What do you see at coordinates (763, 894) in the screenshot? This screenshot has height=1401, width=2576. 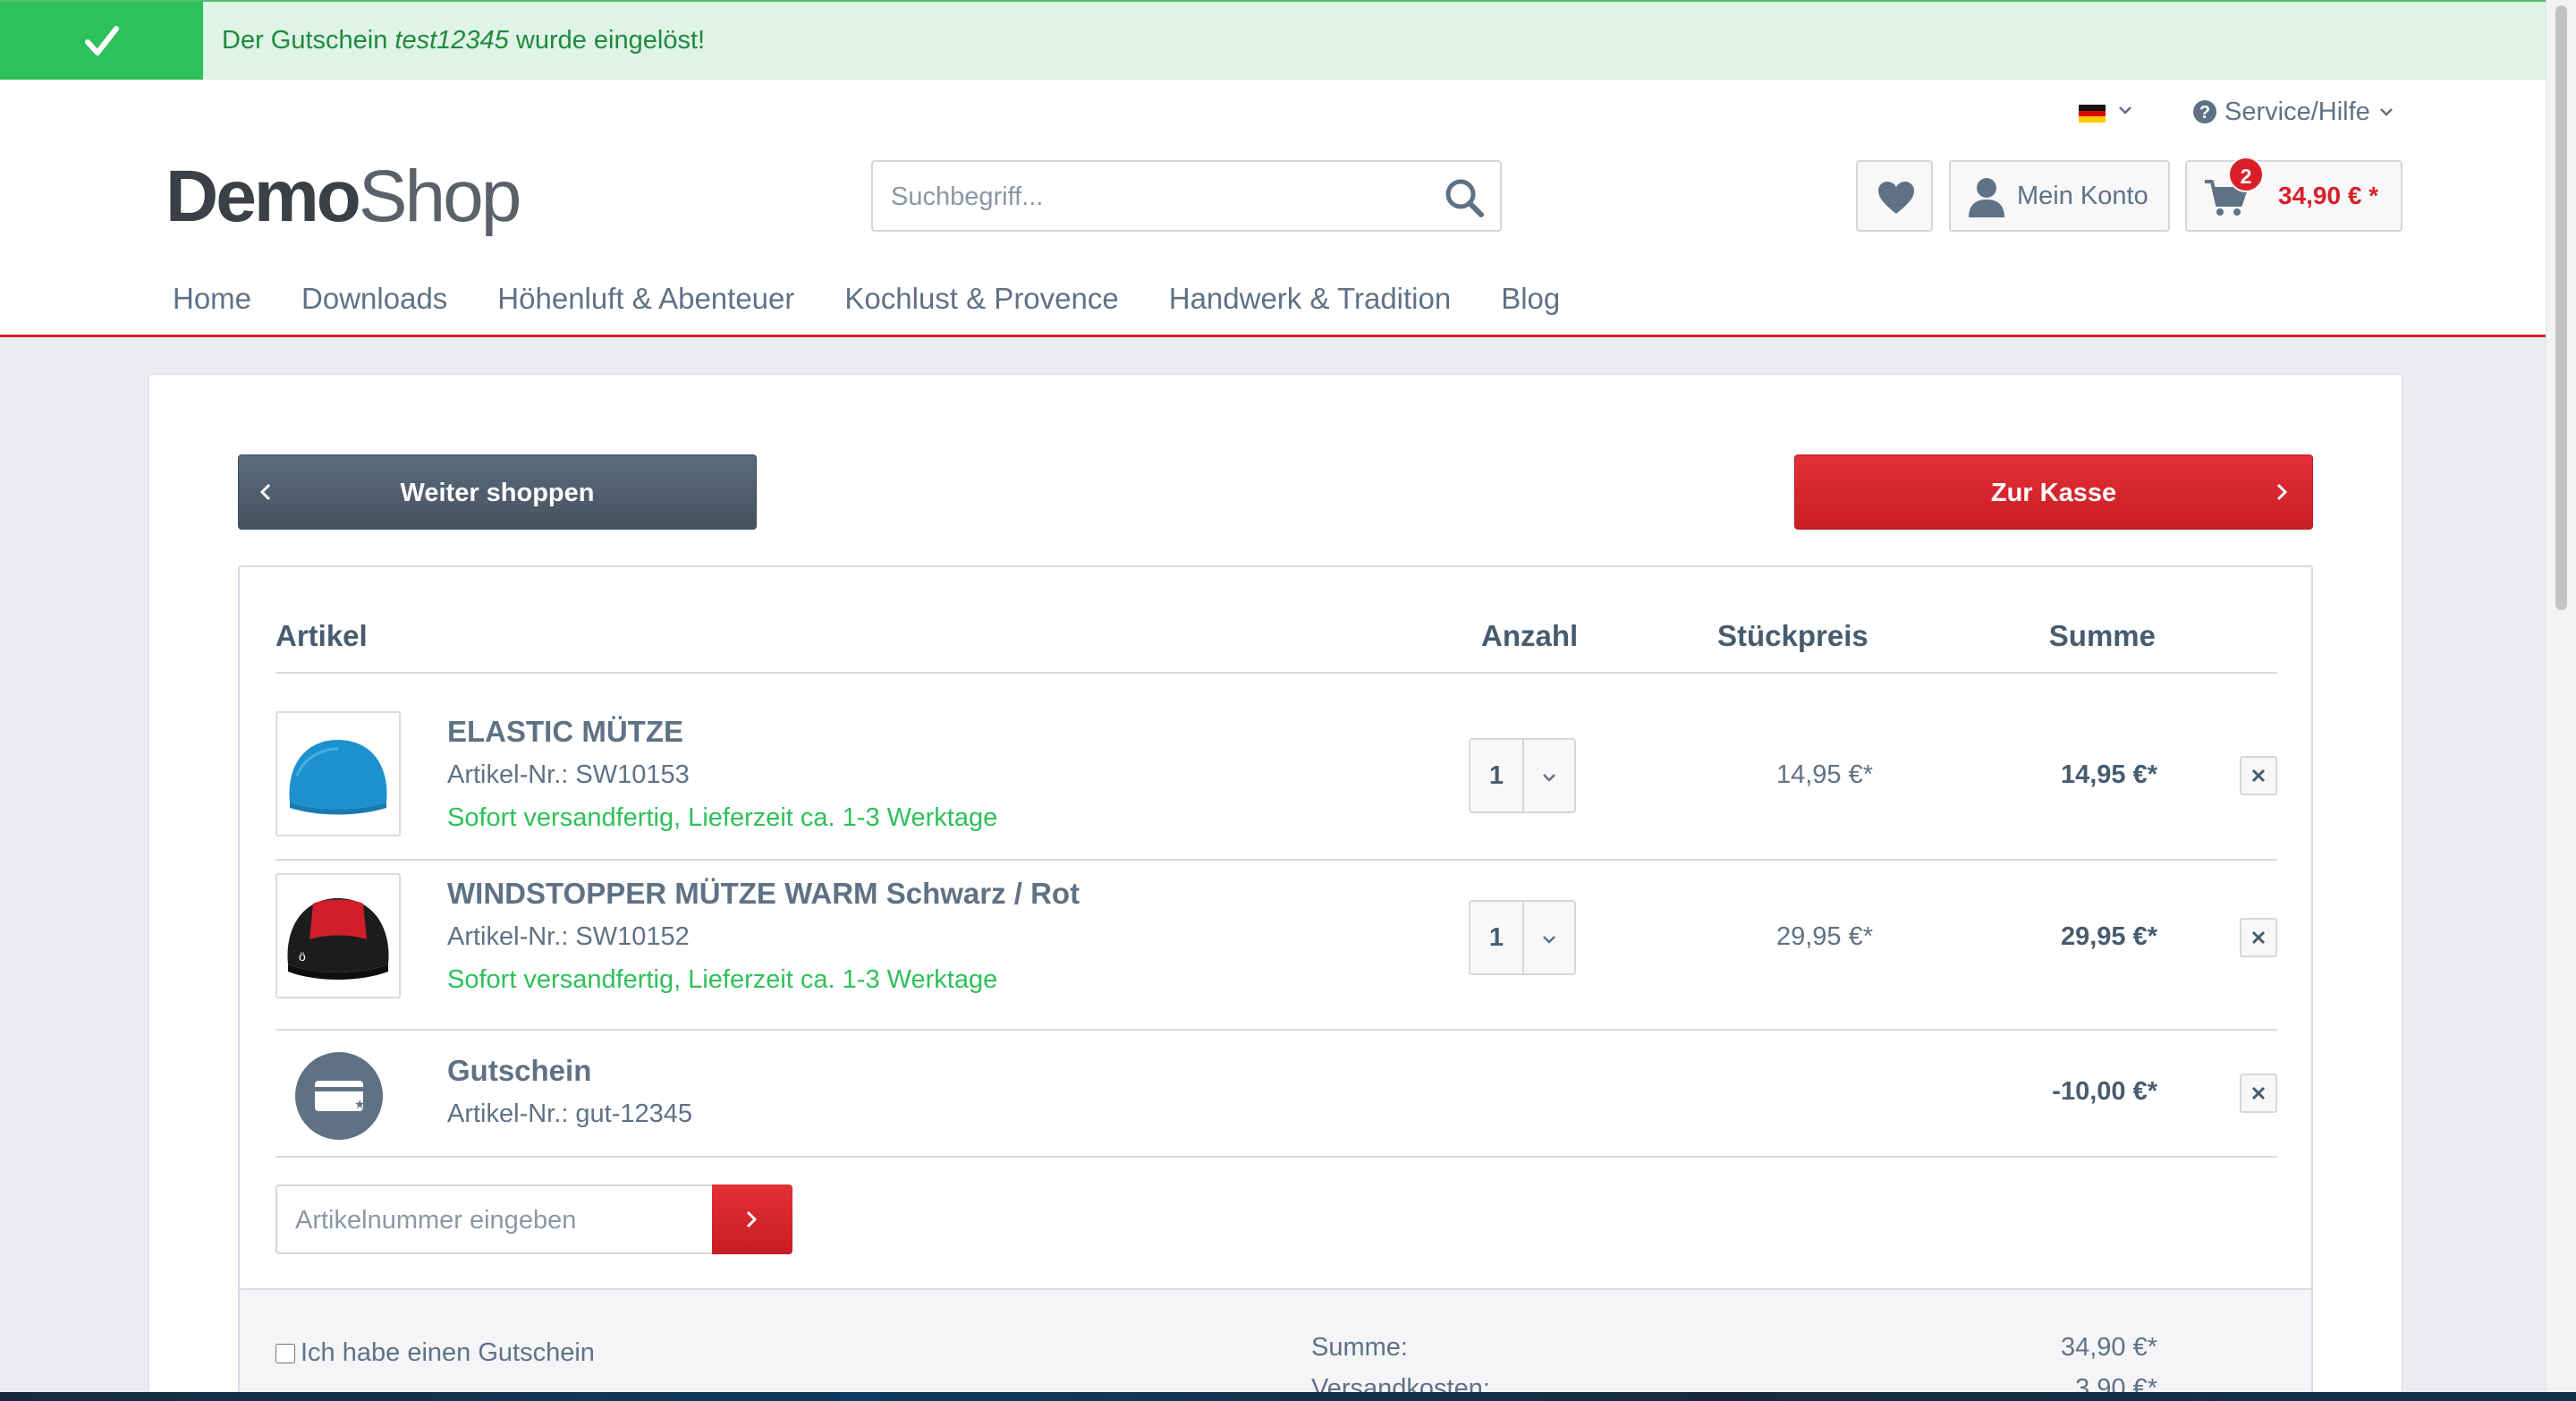 I see `product-name: WINDSTOPPER MÜTZE WARM Schwarz / Rot` at bounding box center [763, 894].